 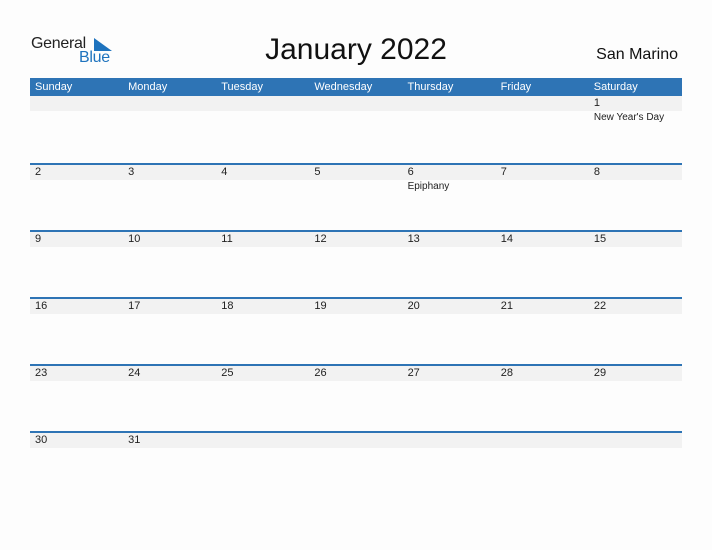 I want to click on day-number: 3, so click(x=131, y=172).